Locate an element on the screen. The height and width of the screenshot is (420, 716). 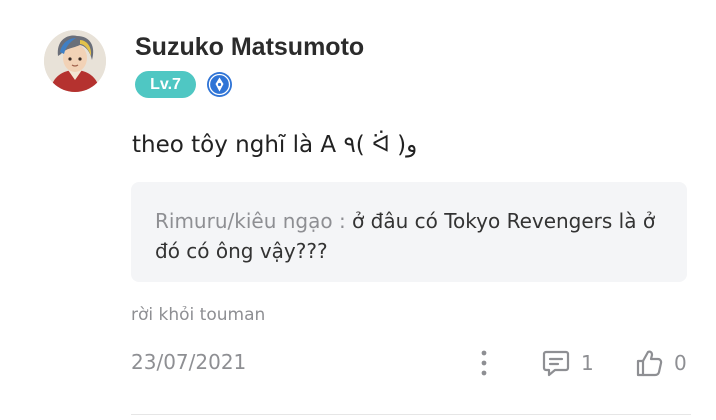
reply-count: 1 is located at coordinates (587, 363).